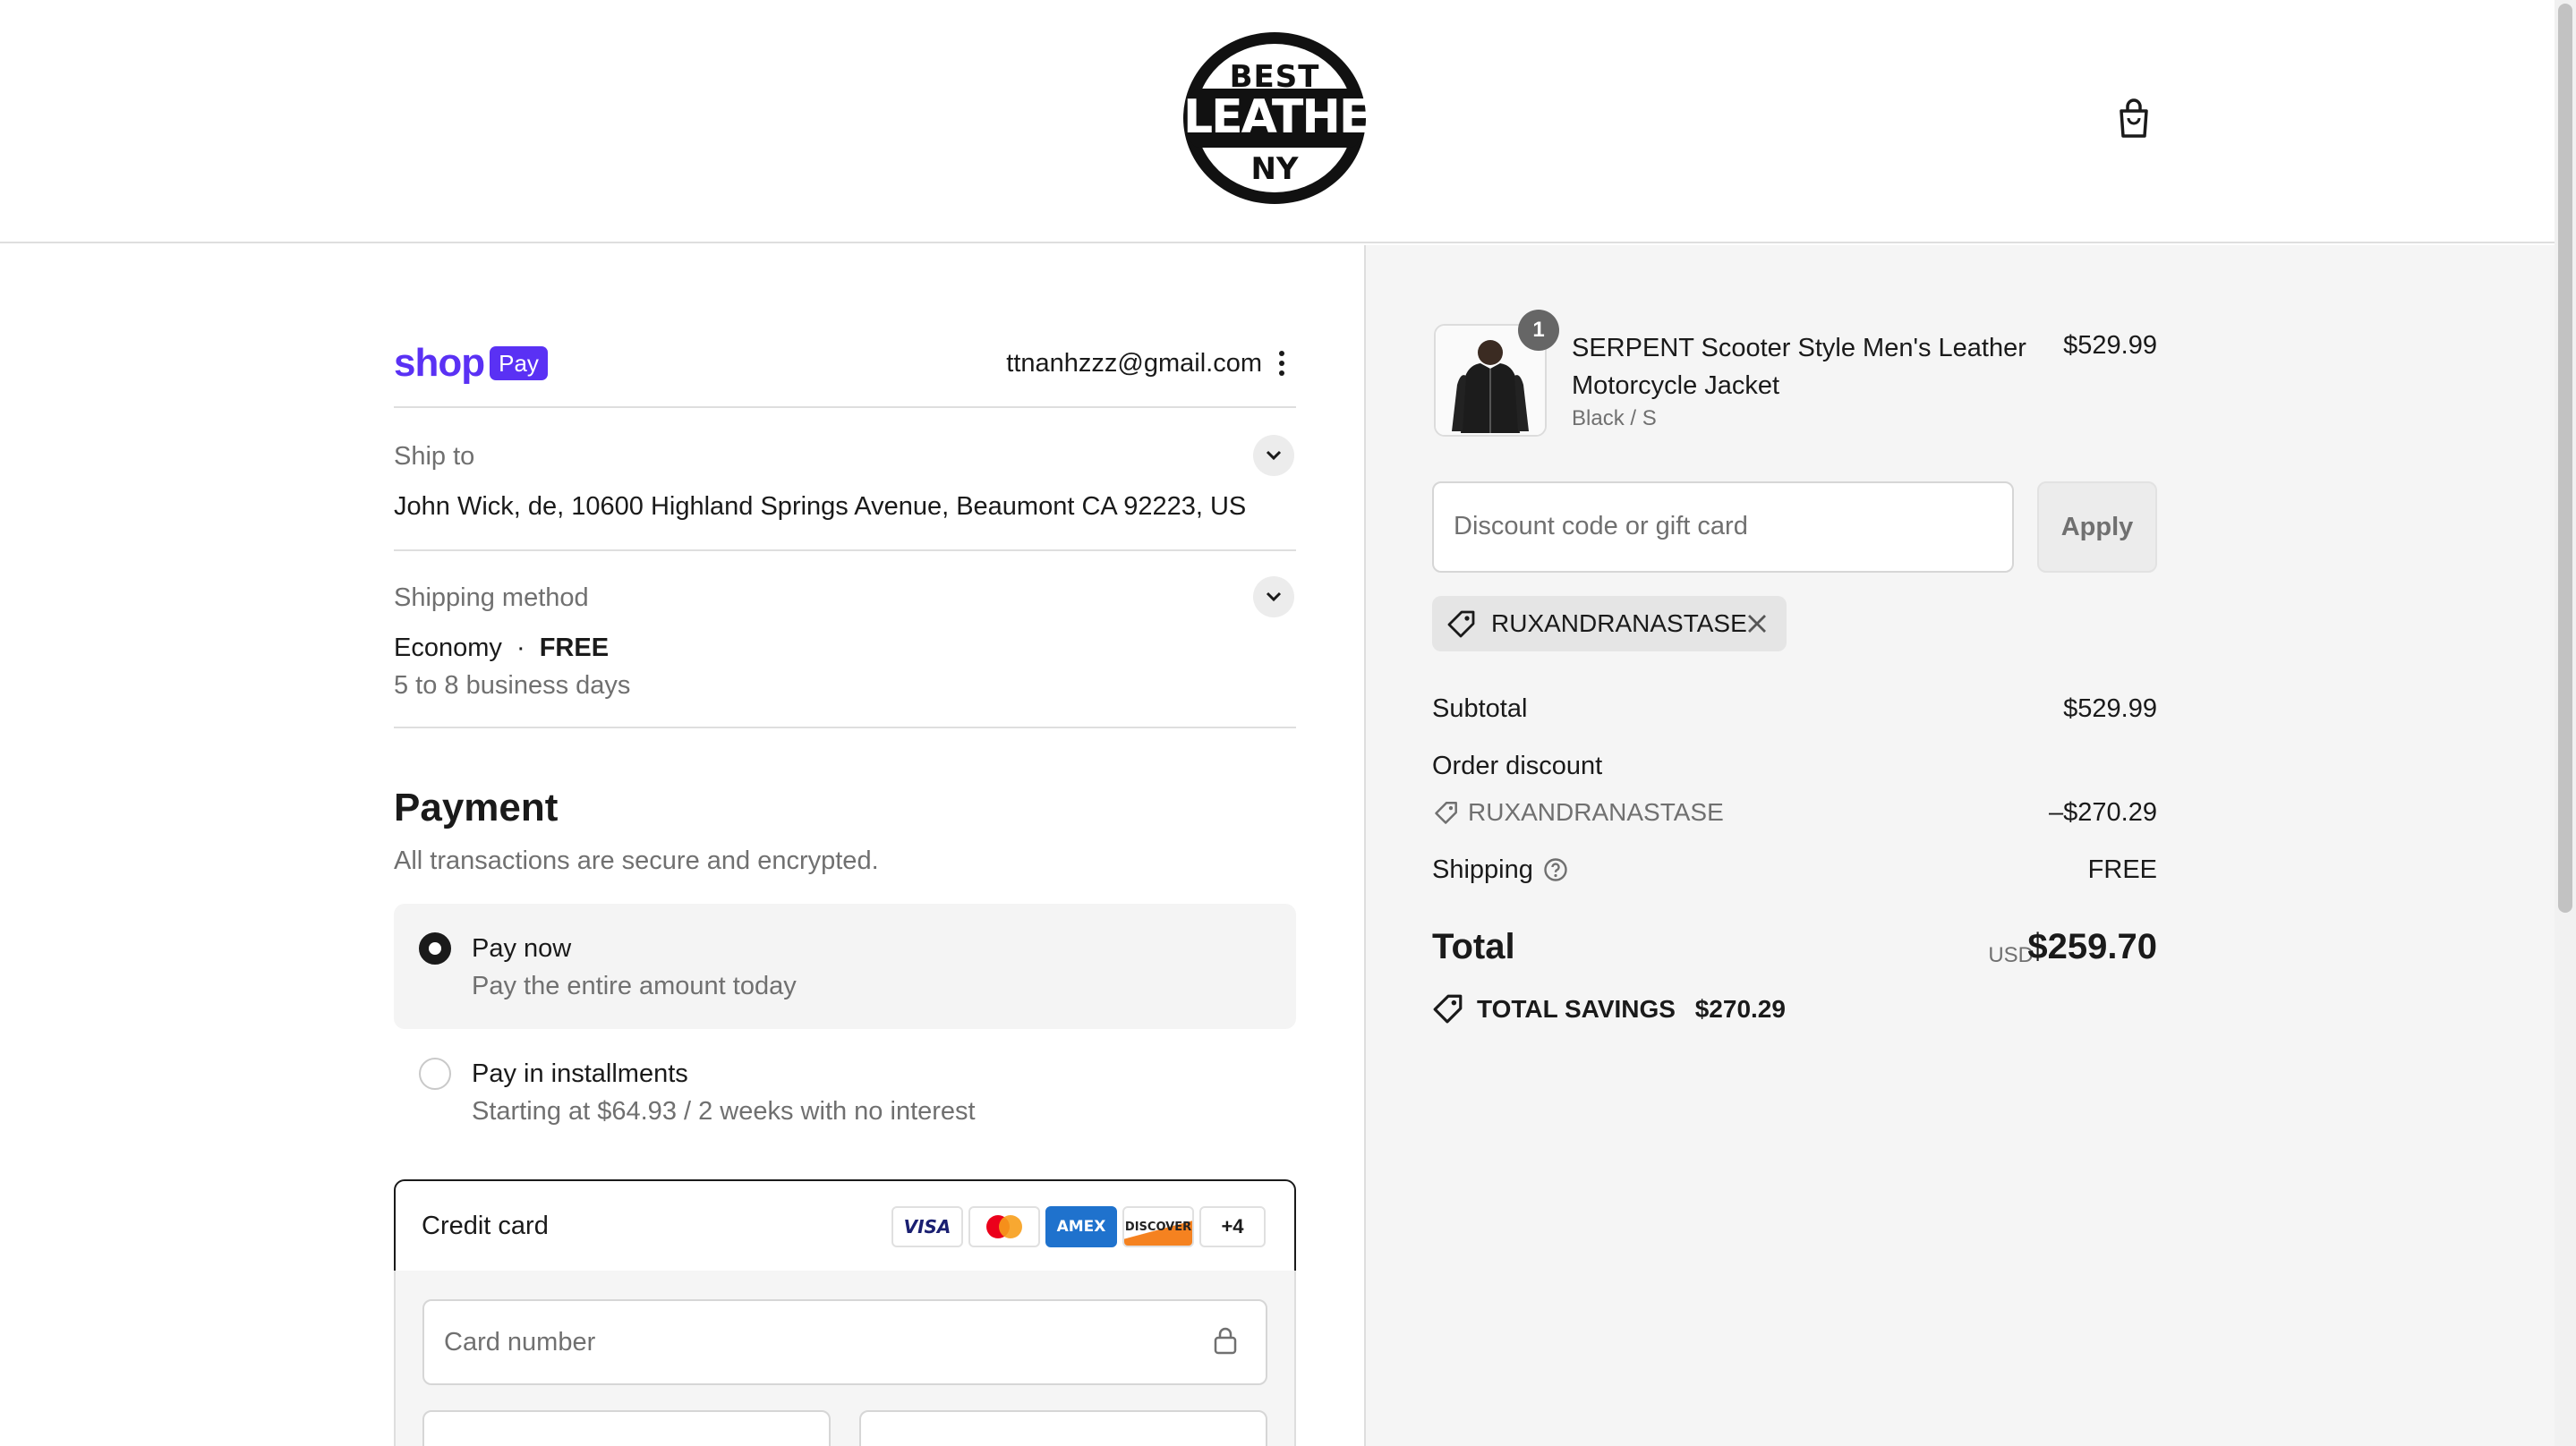 This screenshot has height=1446, width=2576. Describe the element at coordinates (1480, 708) in the screenshot. I see `subtotal-label: Subtotal` at that location.